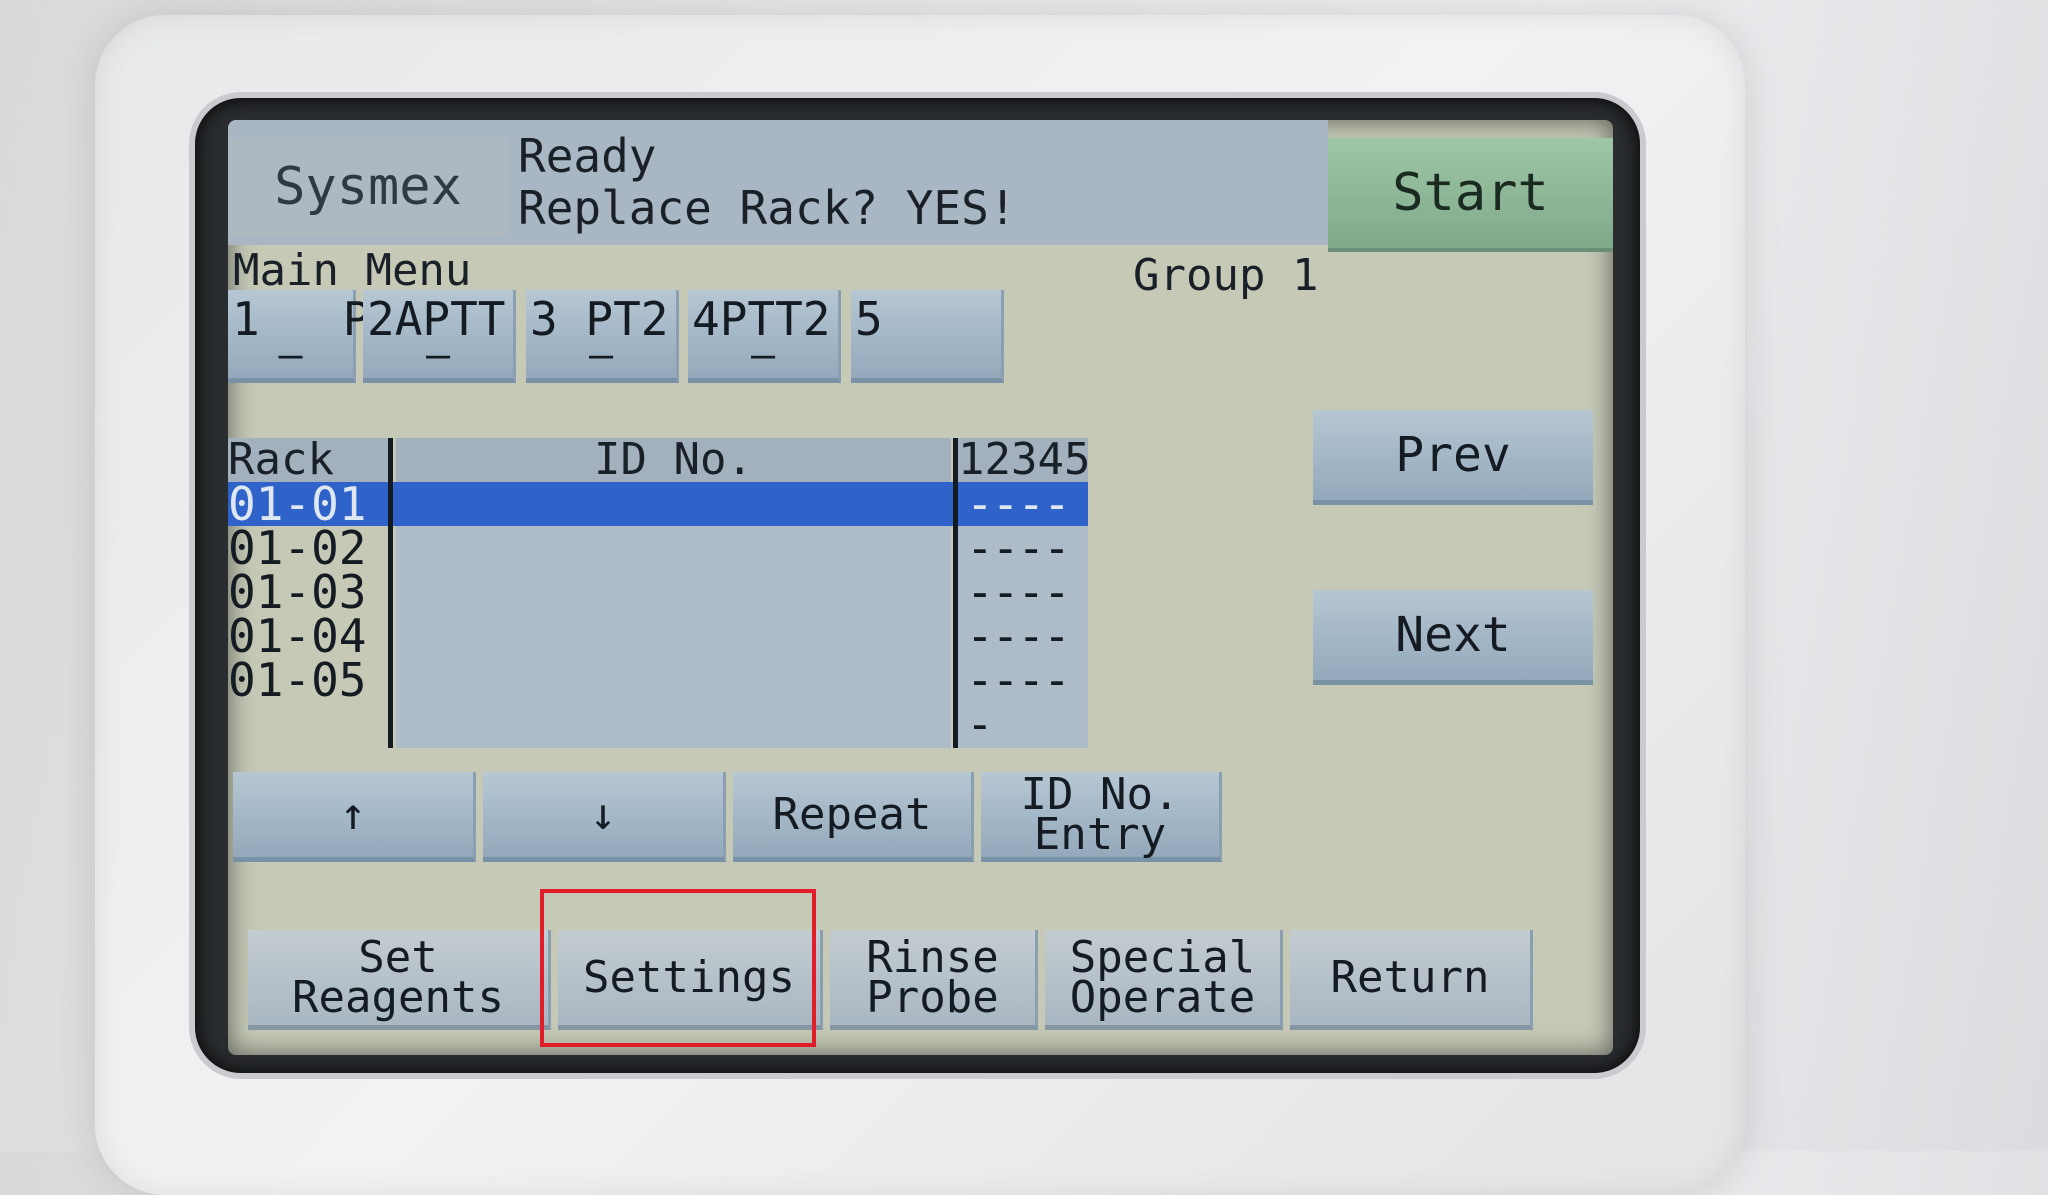 The image size is (2048, 1195). I want to click on tab-3-pt2: 3 PT2 –, so click(602, 336).